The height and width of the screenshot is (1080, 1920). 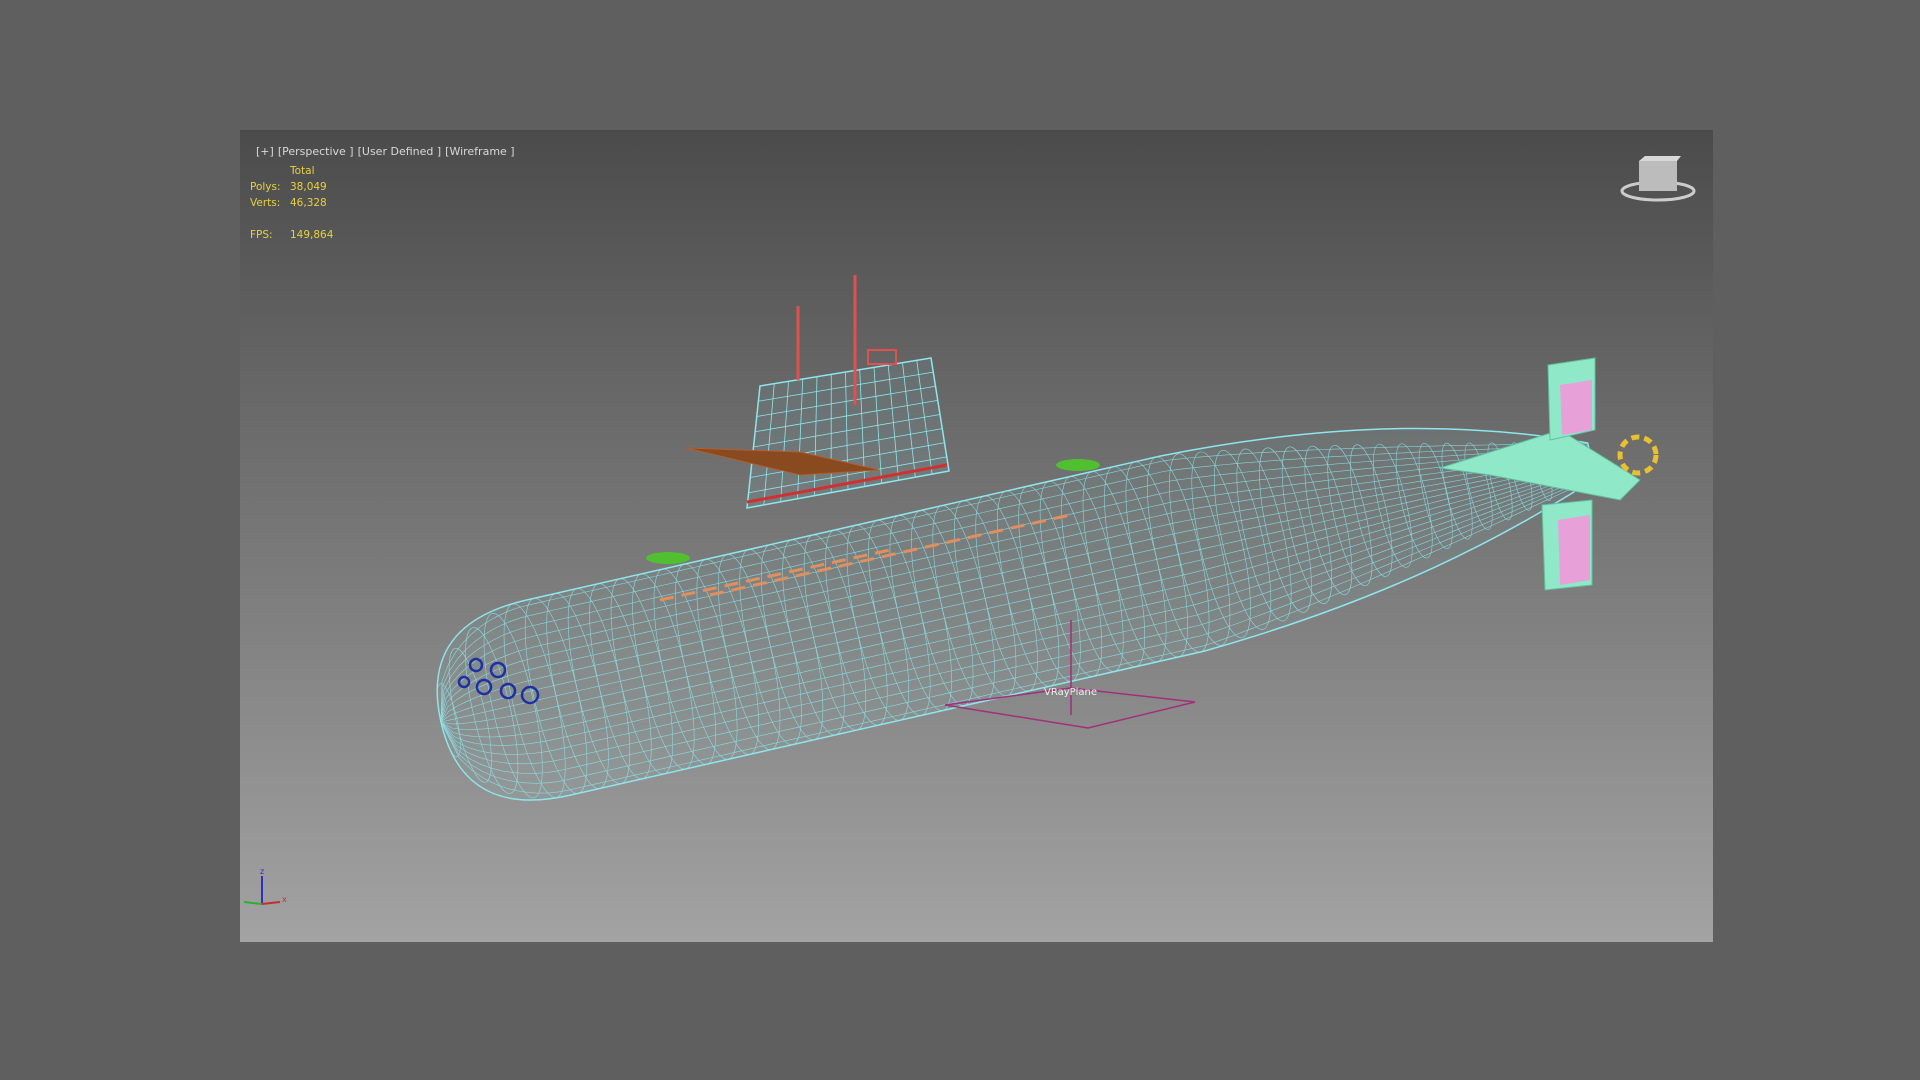 What do you see at coordinates (284, 899) in the screenshot?
I see `svg-text: x` at bounding box center [284, 899].